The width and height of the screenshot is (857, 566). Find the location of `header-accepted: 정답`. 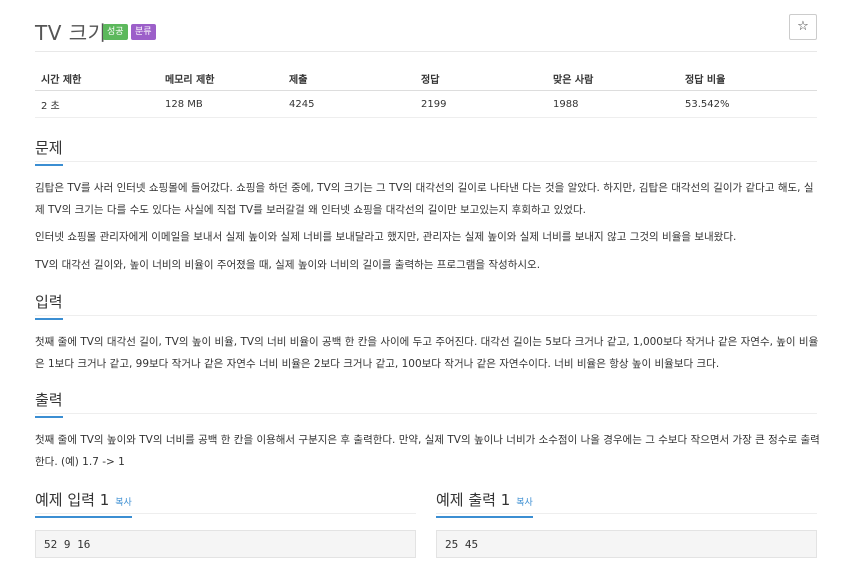

header-accepted: 정답 is located at coordinates (481, 78).